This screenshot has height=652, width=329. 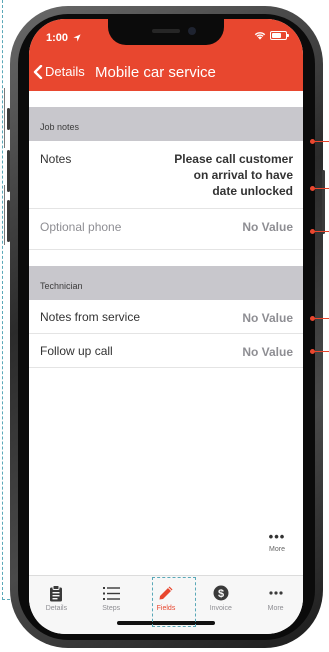 What do you see at coordinates (277, 536) in the screenshot?
I see `ellipsis-icon: •••` at bounding box center [277, 536].